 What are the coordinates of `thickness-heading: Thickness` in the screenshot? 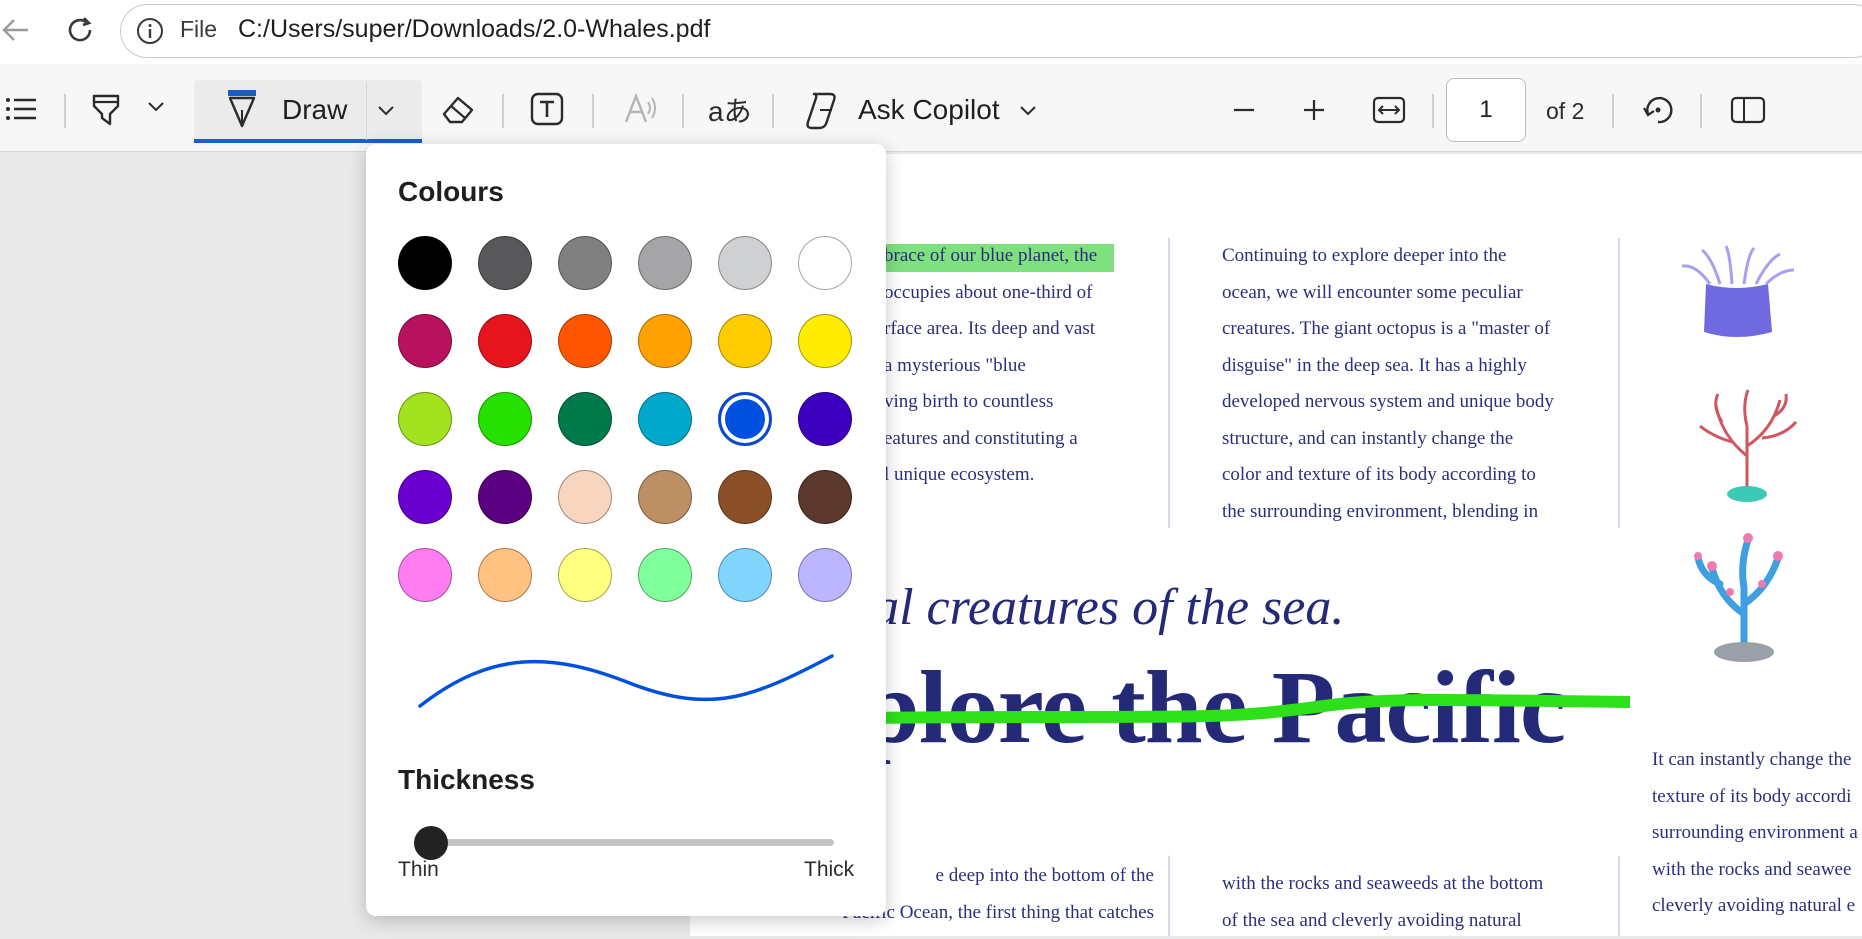 It's located at (466, 780).